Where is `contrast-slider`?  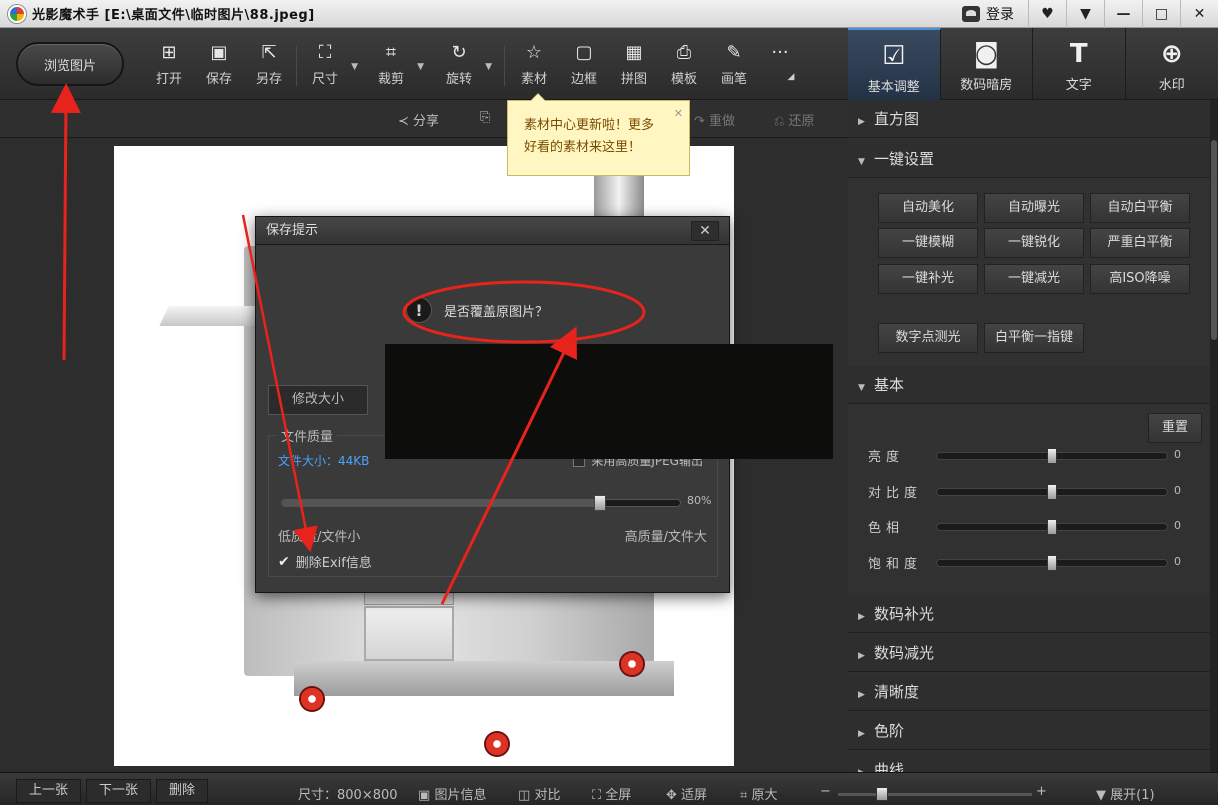 contrast-slider is located at coordinates (1052, 492).